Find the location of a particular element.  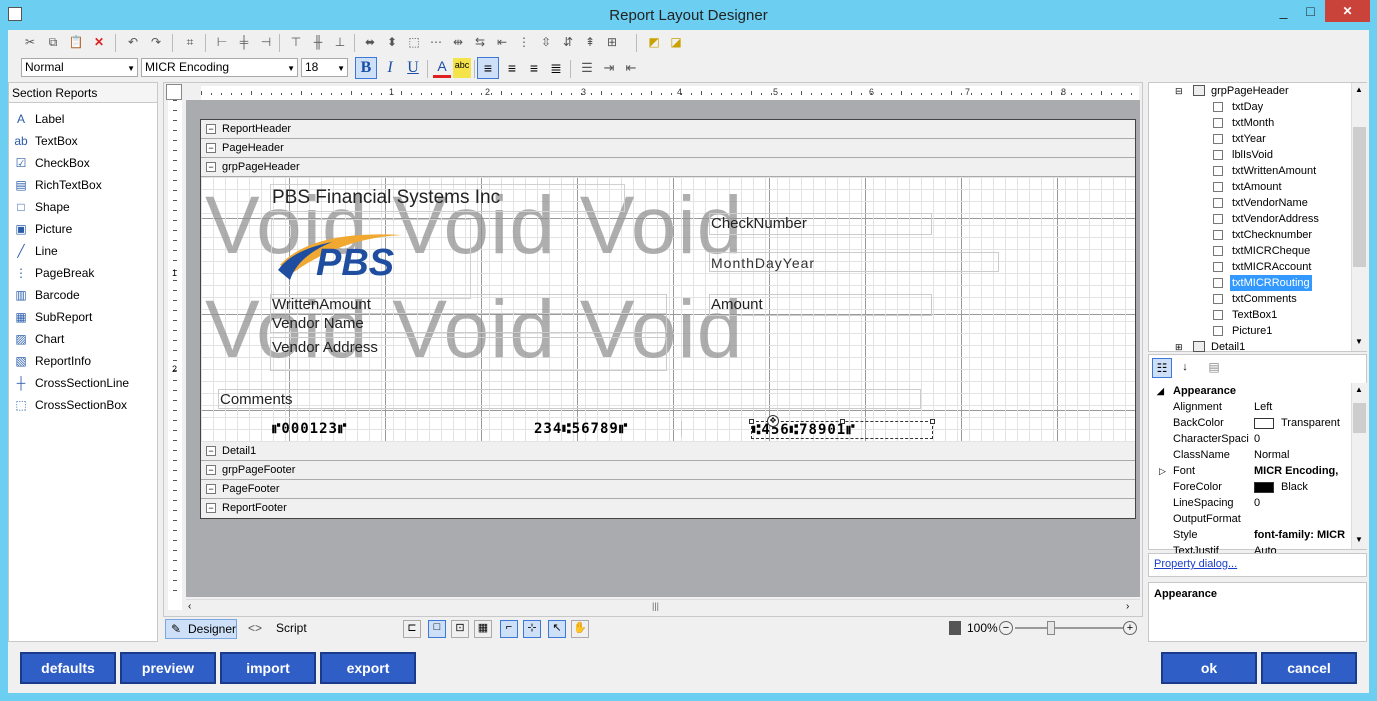

band-page-footer: − PageFooter is located at coordinates (668, 489).